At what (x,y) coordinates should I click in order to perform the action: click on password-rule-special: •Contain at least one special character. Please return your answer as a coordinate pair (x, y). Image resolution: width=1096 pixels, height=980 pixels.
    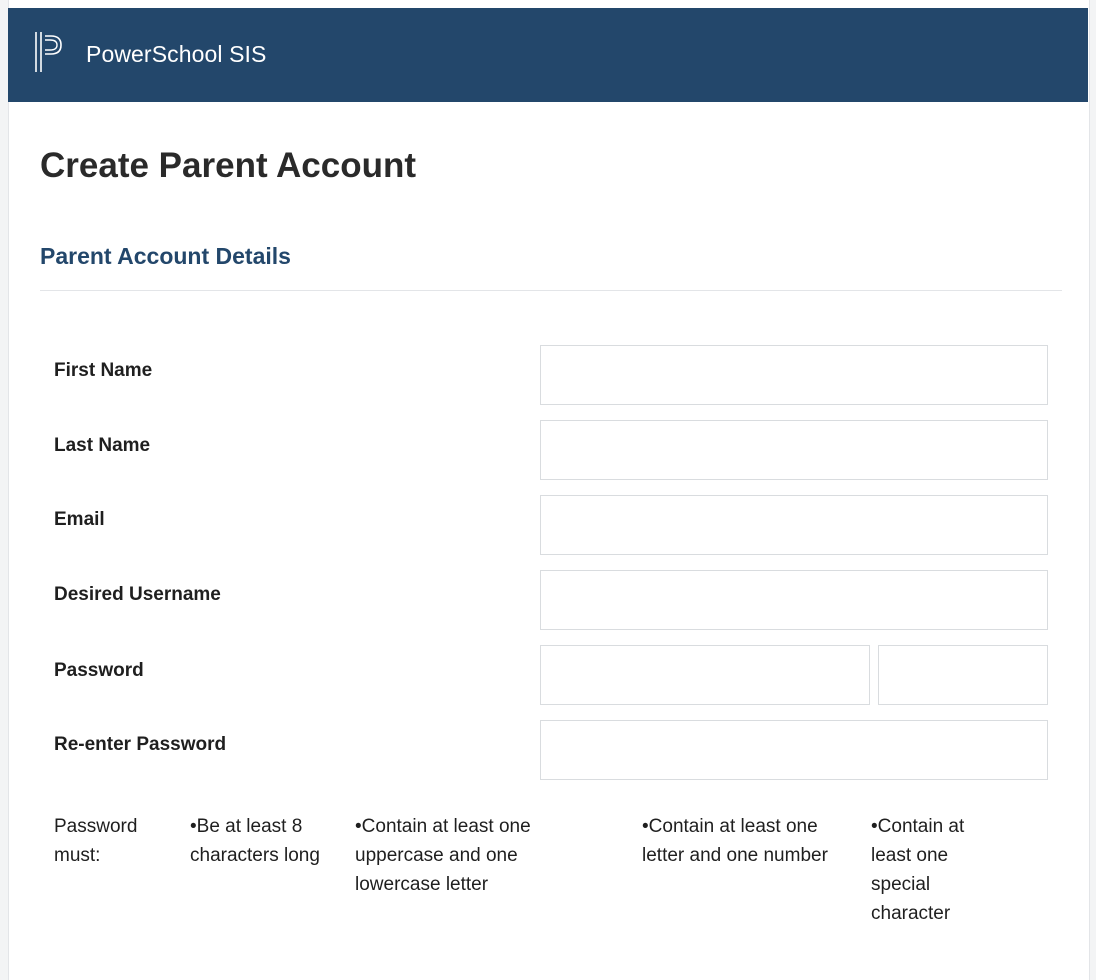
    Looking at the image, I should click on (918, 870).